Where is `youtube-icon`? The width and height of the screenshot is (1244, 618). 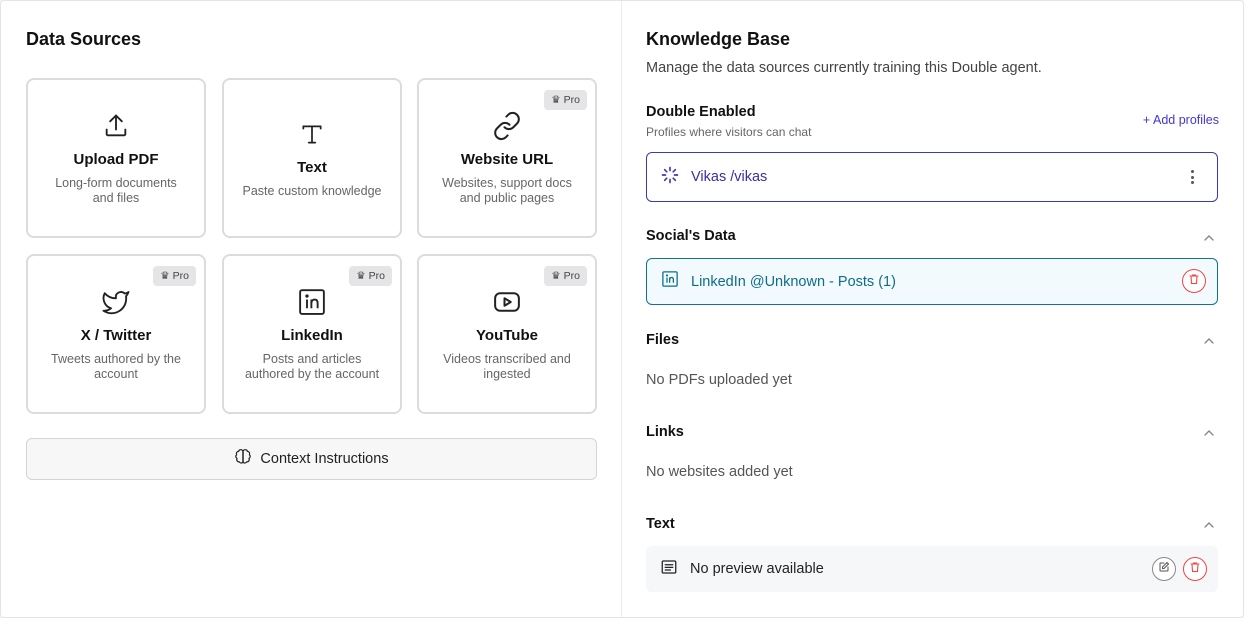 youtube-icon is located at coordinates (507, 302).